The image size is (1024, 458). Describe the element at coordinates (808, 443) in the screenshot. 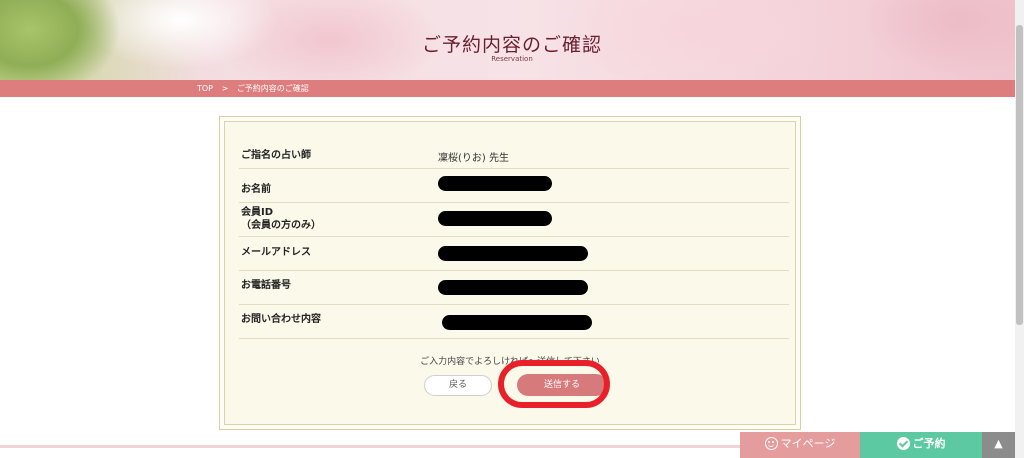

I see `mypage-label: マイページ` at that location.